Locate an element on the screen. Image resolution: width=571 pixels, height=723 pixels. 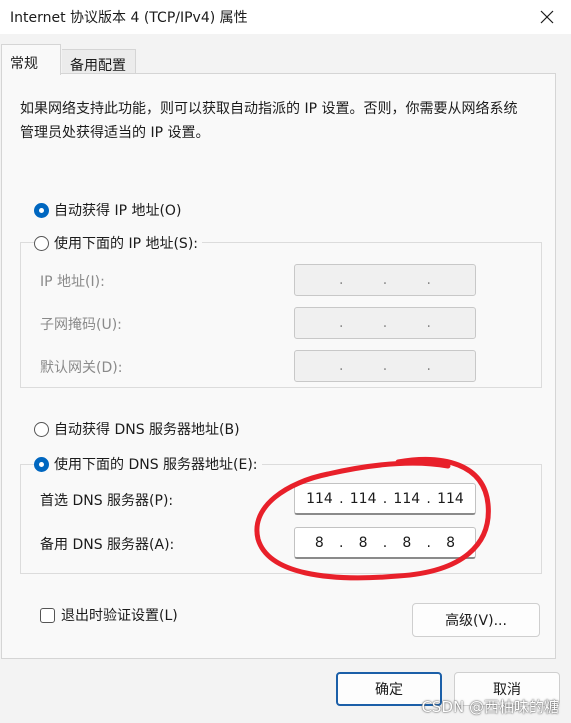
radio-manual-ip-label: 使用下面的 IP 地址(S): is located at coordinates (126, 244).